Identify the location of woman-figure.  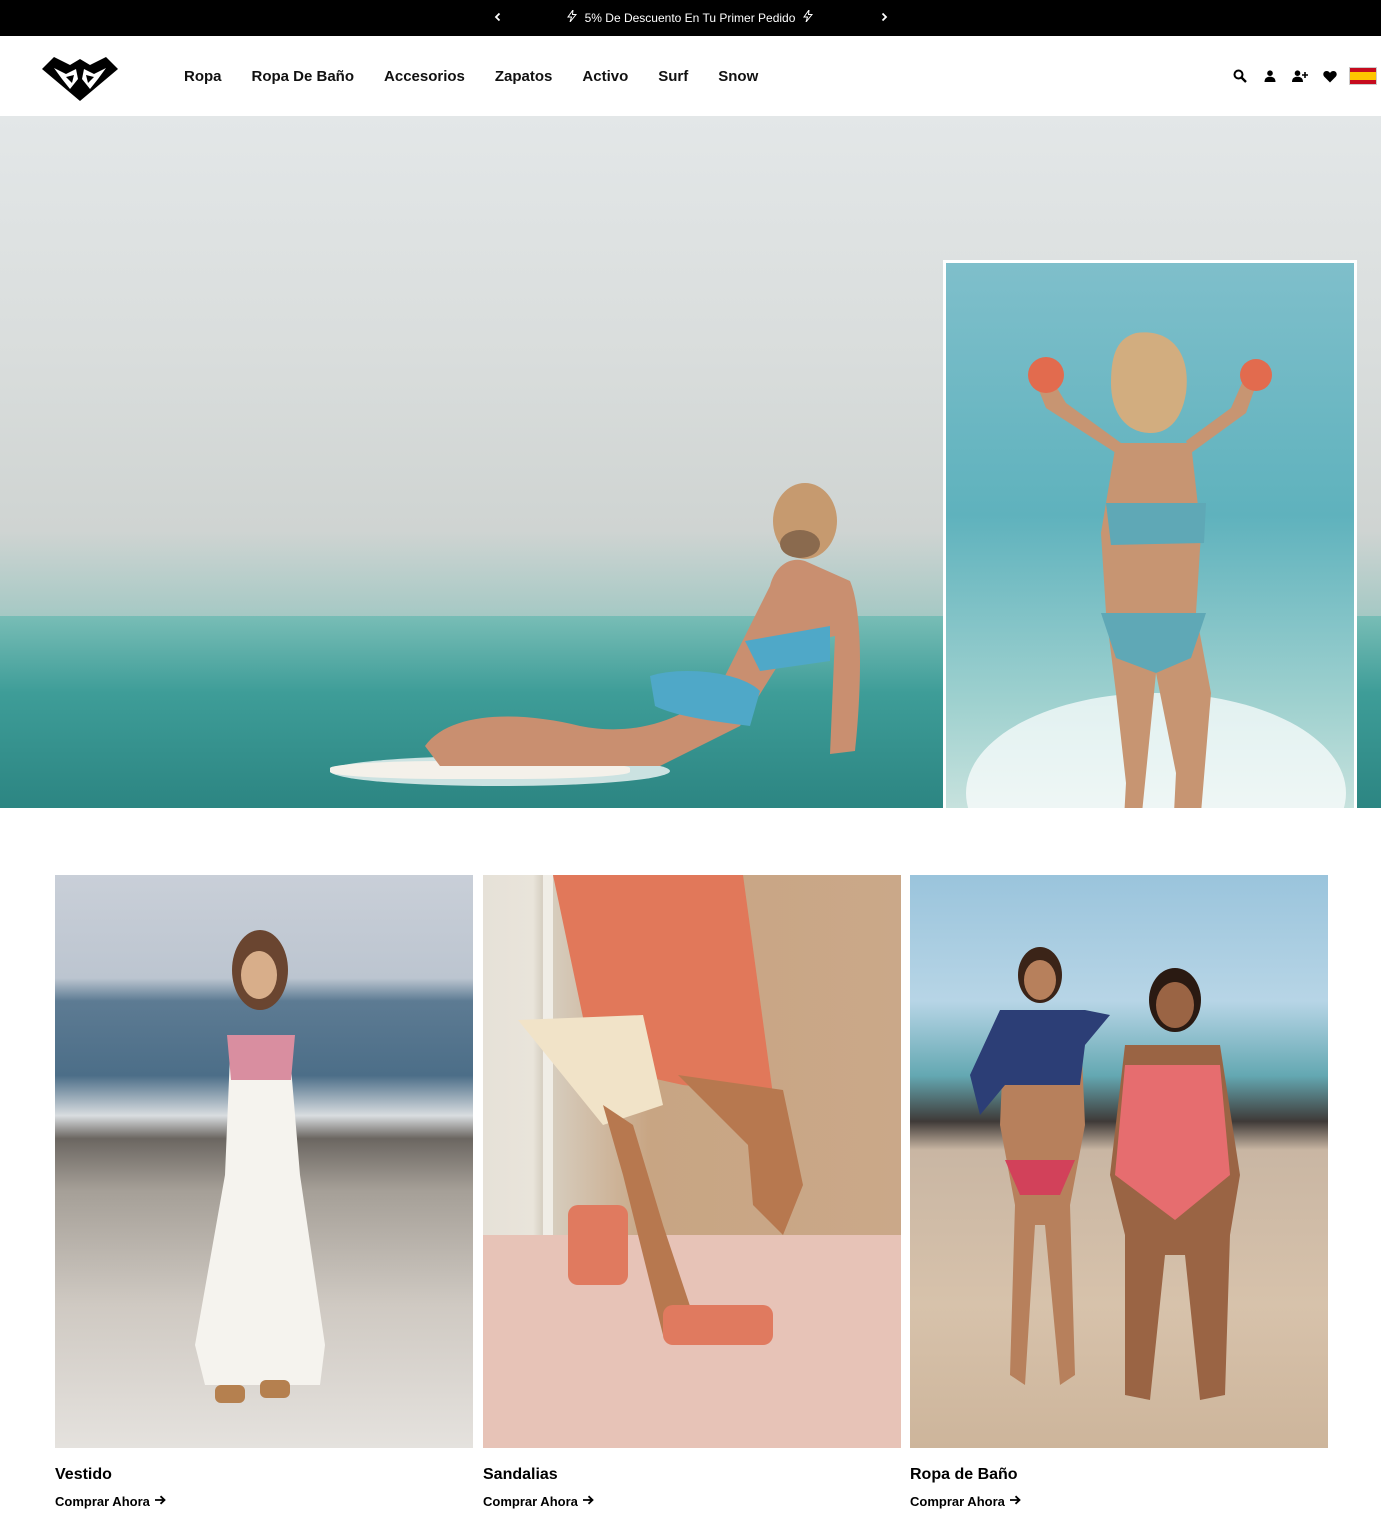
(1150, 570).